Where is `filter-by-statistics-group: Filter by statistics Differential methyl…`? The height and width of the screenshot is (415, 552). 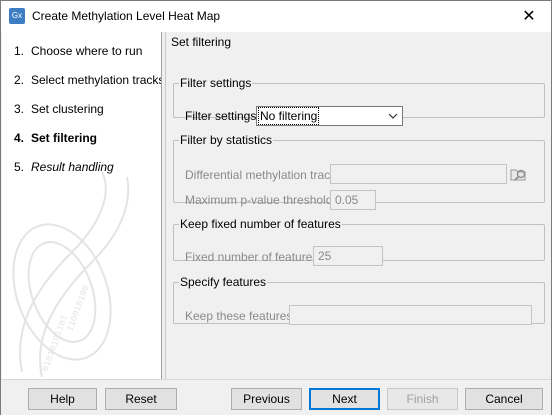 filter-by-statistics-group: Filter by statistics Differential methyl… is located at coordinates (359, 171).